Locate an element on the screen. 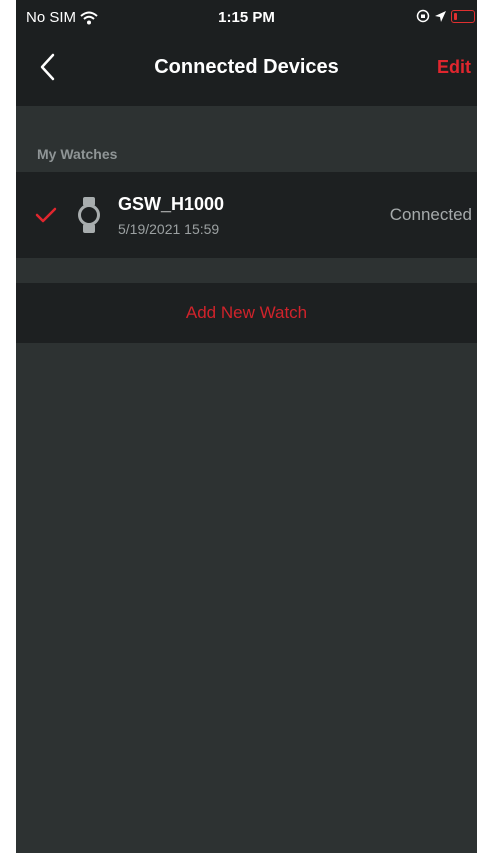 The height and width of the screenshot is (853, 477). location-arrow-icon is located at coordinates (440, 16).